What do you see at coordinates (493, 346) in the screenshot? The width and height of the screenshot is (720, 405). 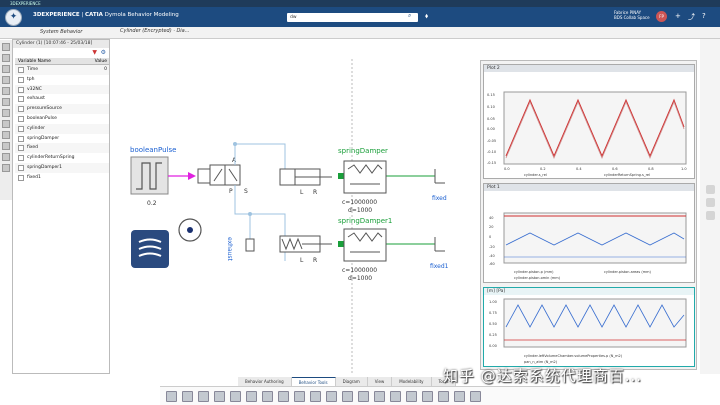 I see `plot3-ytick: 0.00` at bounding box center [493, 346].